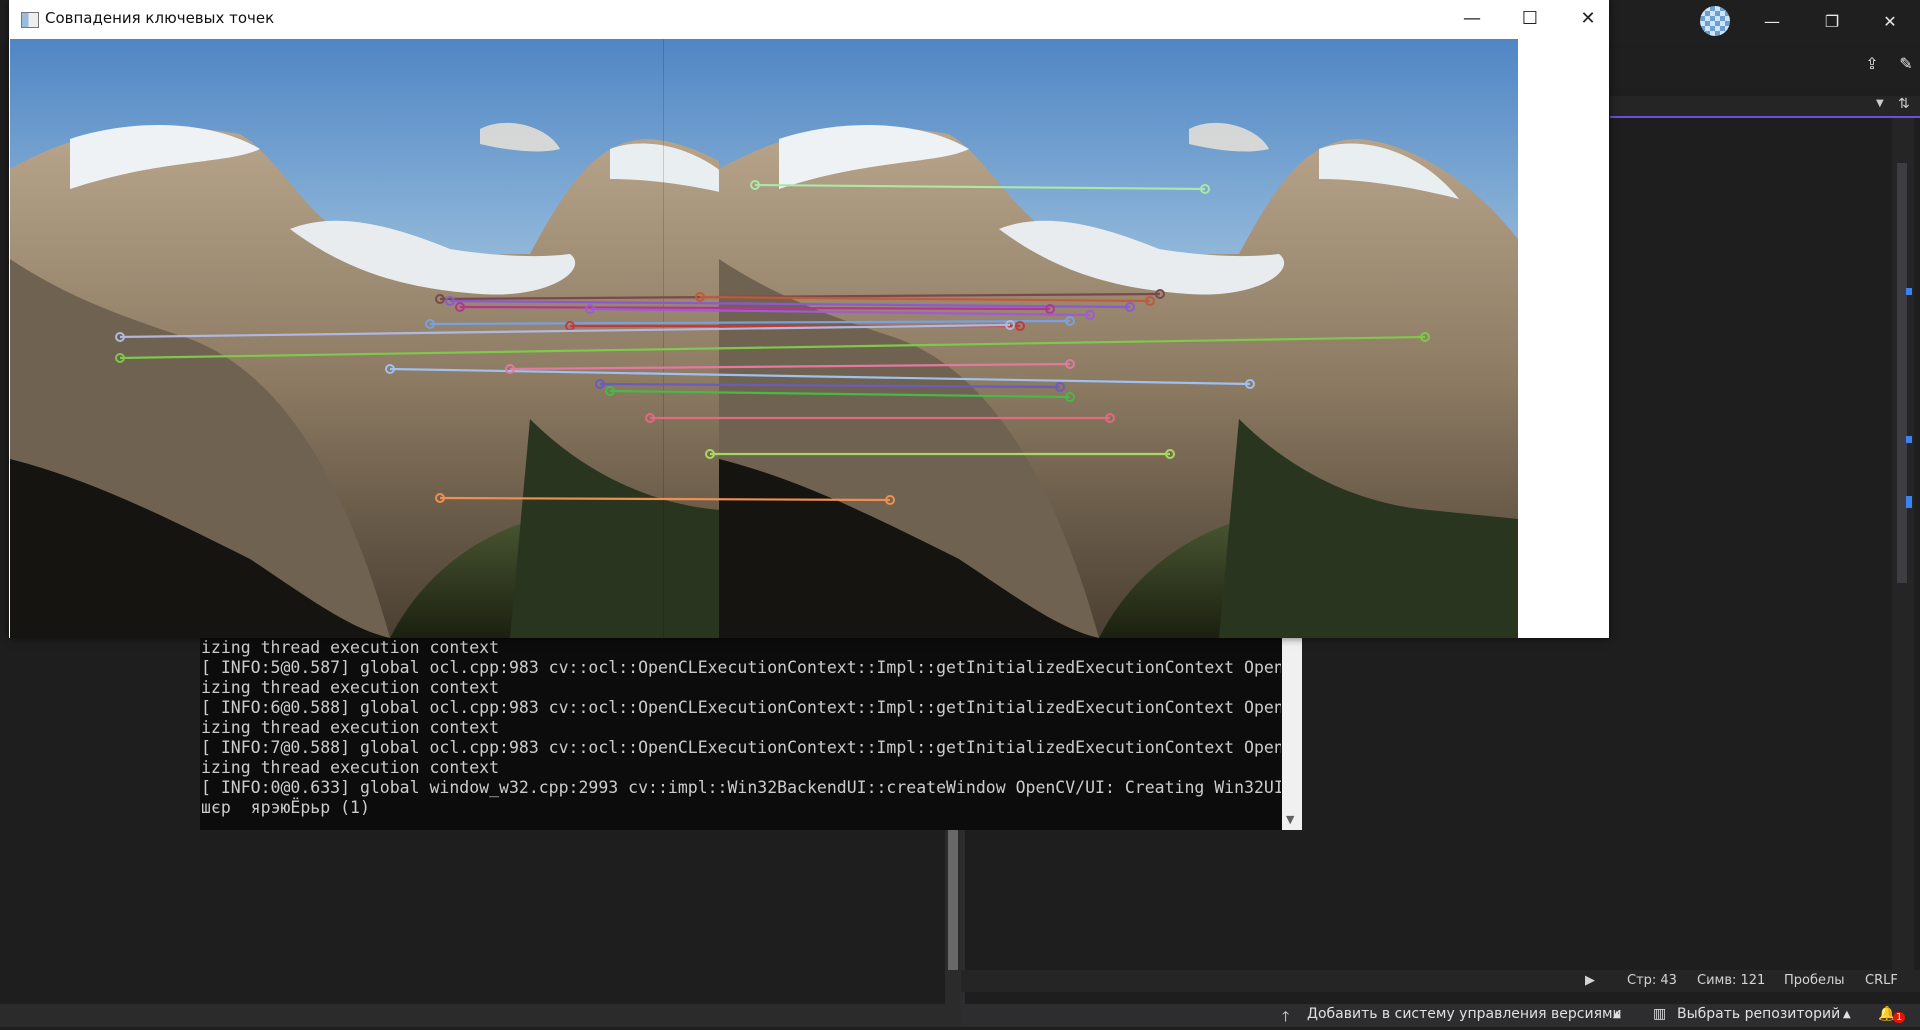  I want to click on matches-window-titlebar: Совпадения ключевых точек — ☐ ✕, so click(809, 19).